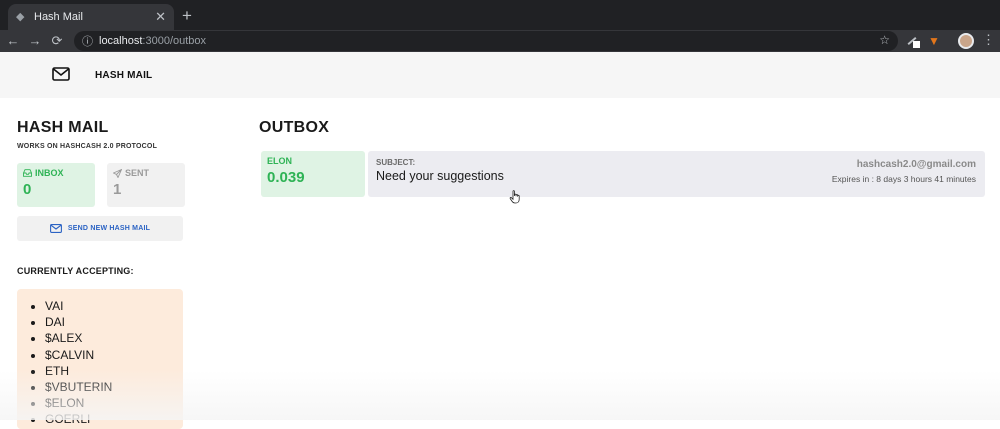  What do you see at coordinates (294, 127) in the screenshot?
I see `page-title: OUTBOX` at bounding box center [294, 127].